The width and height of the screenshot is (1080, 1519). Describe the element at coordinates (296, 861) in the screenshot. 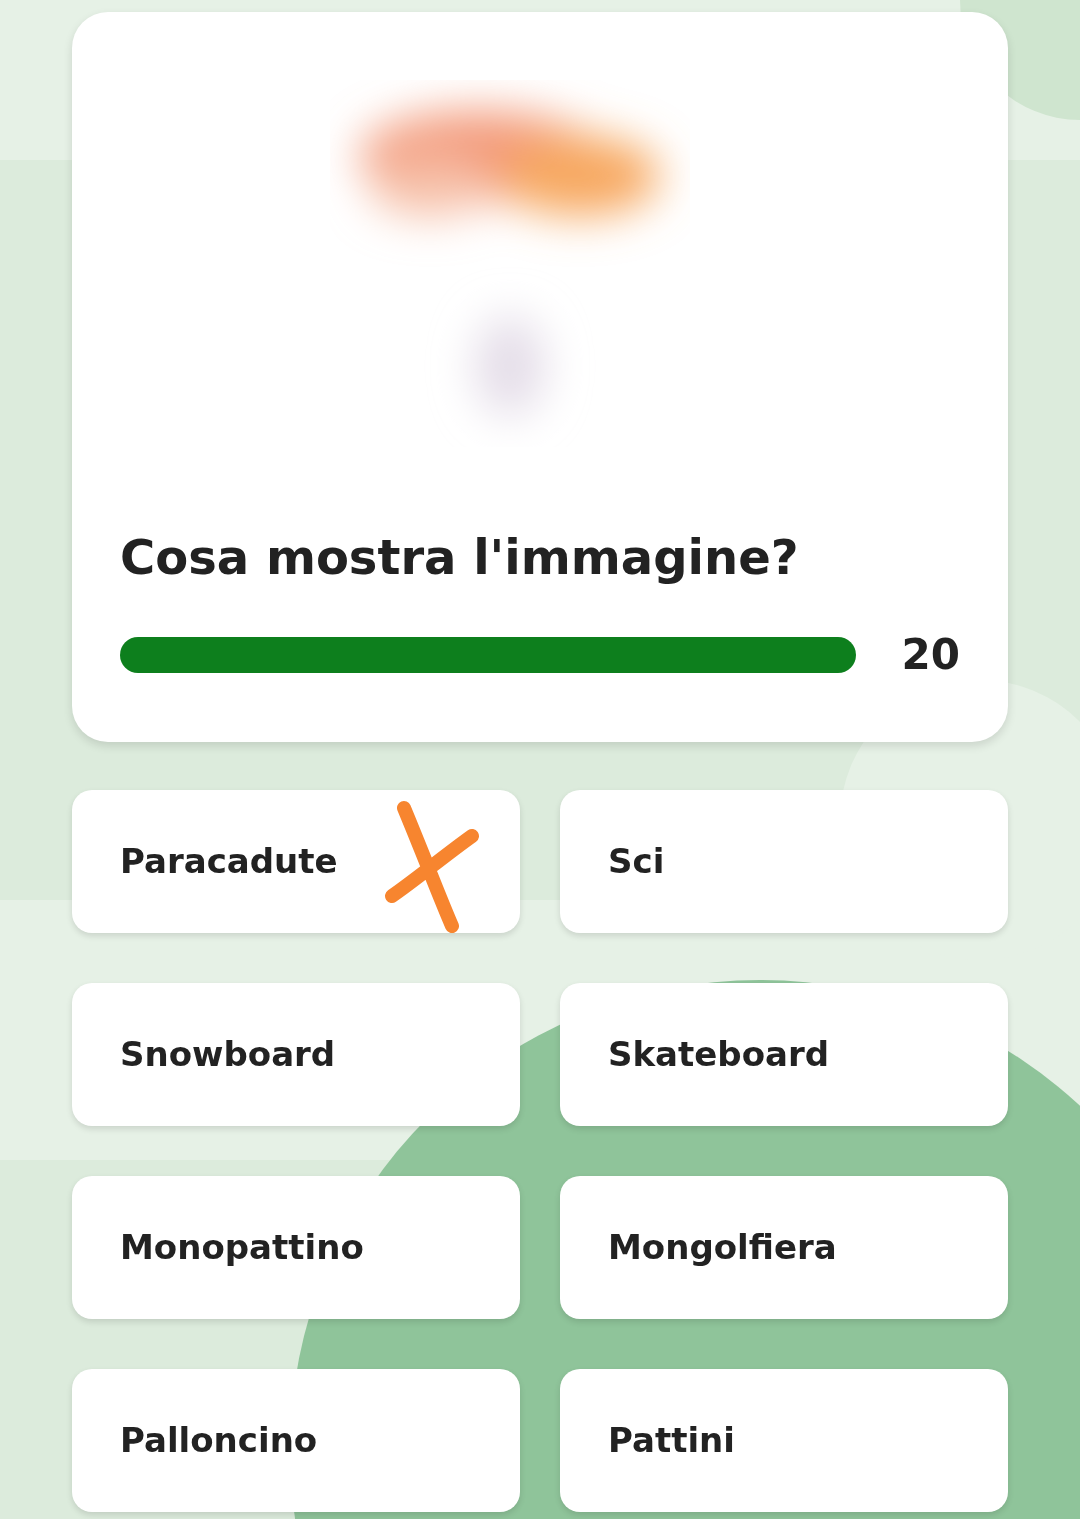

I see `answer-button: Paracadute` at that location.